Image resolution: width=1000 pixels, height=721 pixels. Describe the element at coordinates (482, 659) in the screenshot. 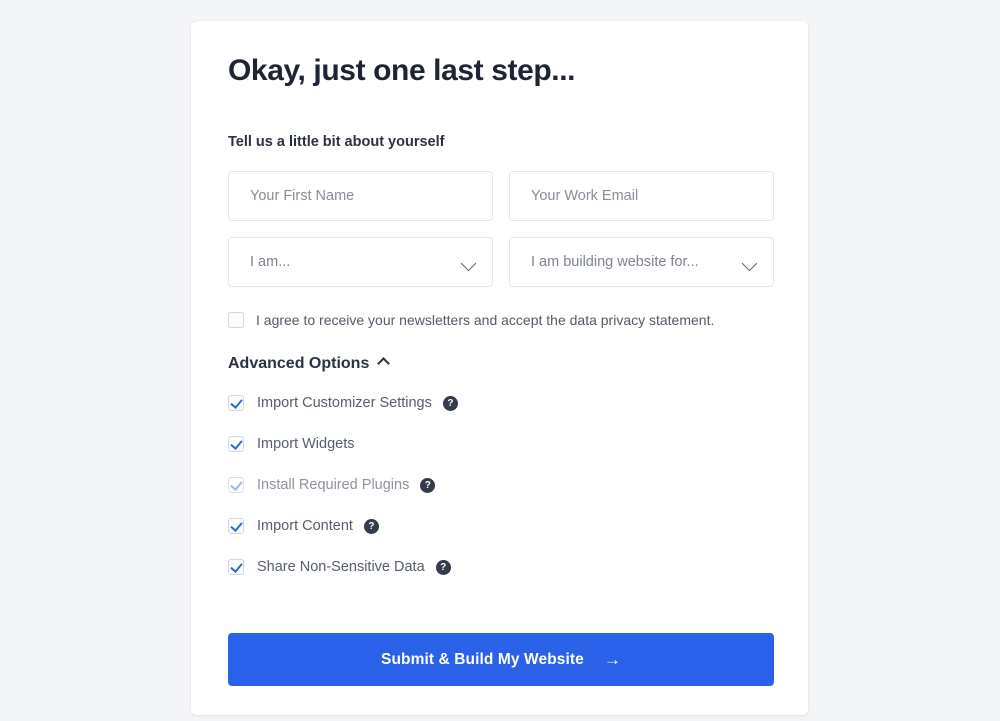

I see `submit-button-label: Submit & Build My Website` at that location.